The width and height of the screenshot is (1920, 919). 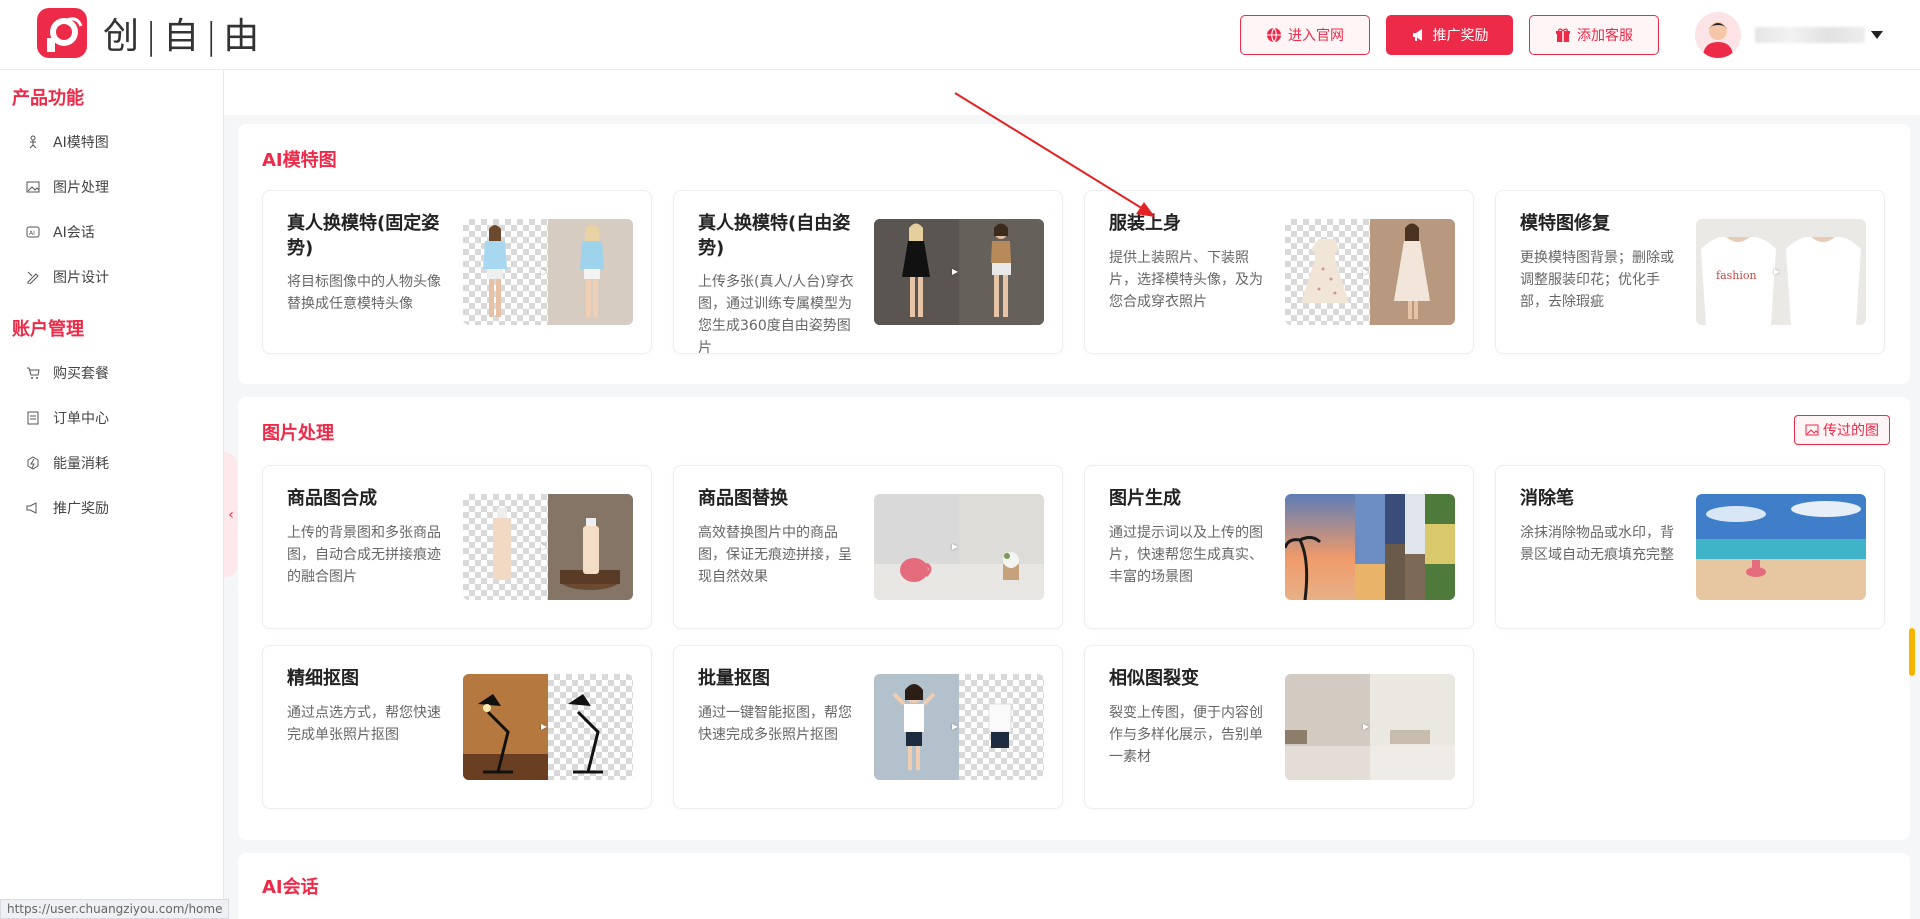 I want to click on card-product-composite: 商品图合成 上传的背景图和多张商品图，自动合成无拼接痕迹的融合图片 ▸, so click(x=457, y=547).